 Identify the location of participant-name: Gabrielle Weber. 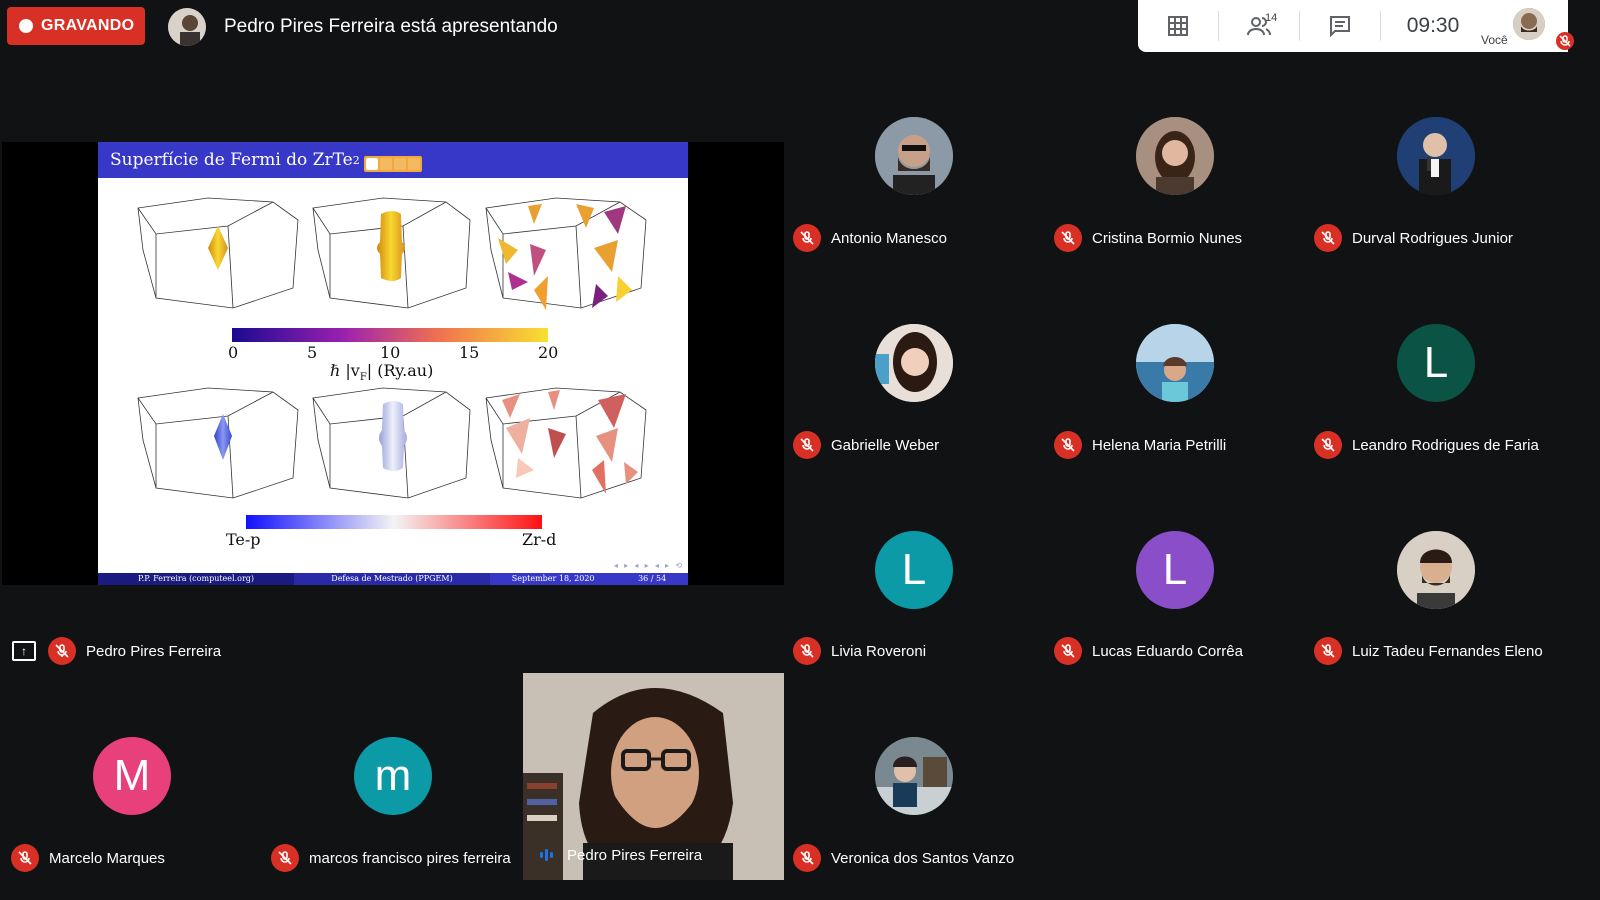
(885, 445).